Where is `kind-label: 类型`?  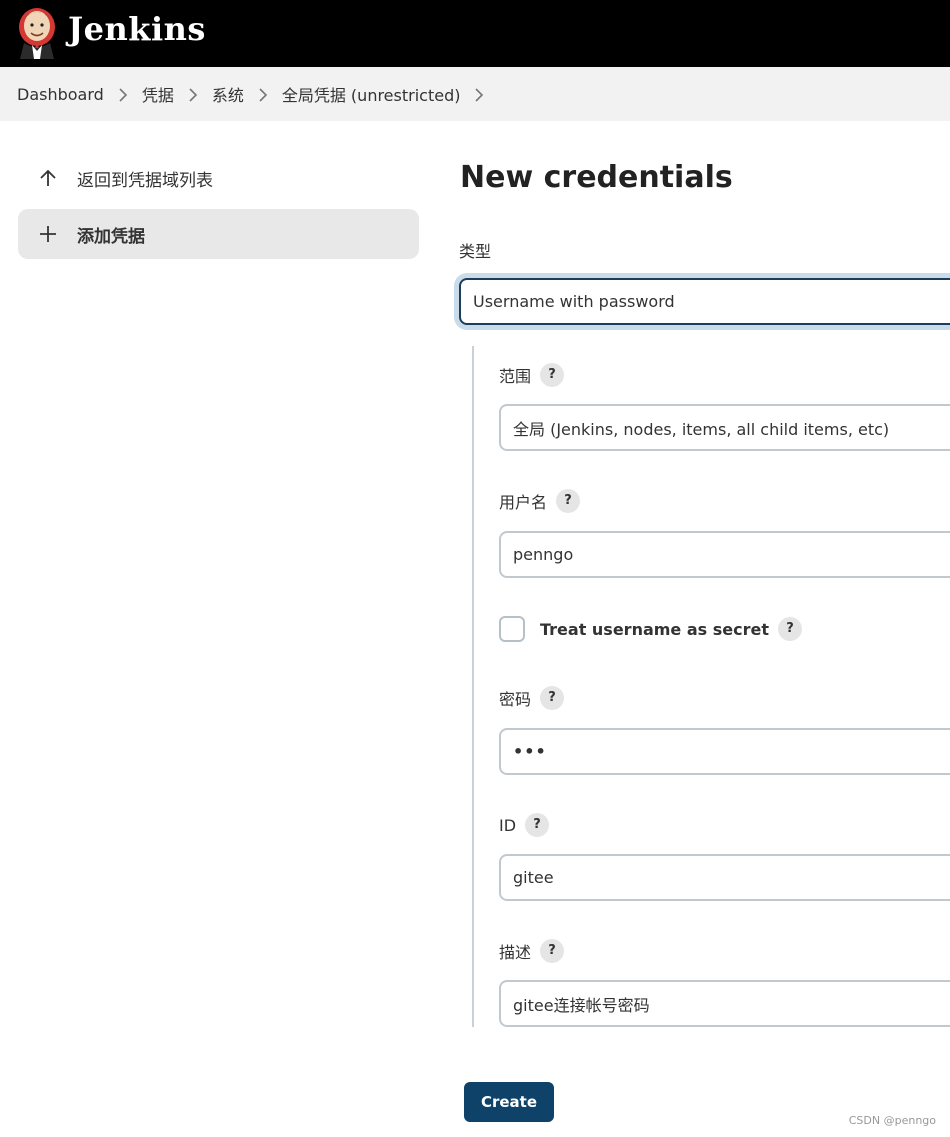 kind-label: 类型 is located at coordinates (475, 251).